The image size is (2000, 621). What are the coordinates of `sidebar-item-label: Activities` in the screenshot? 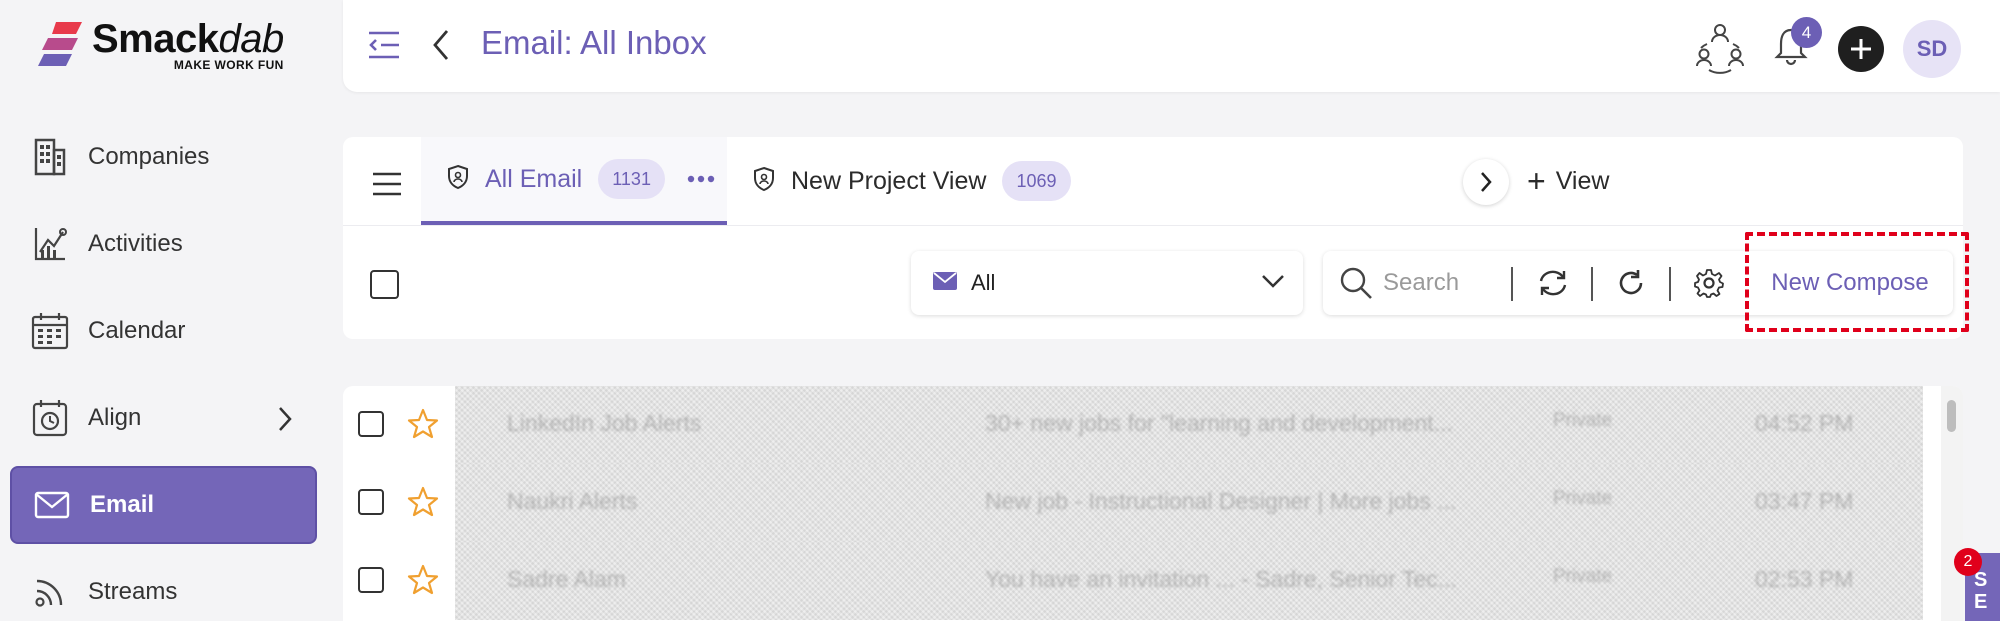 It's located at (135, 243).